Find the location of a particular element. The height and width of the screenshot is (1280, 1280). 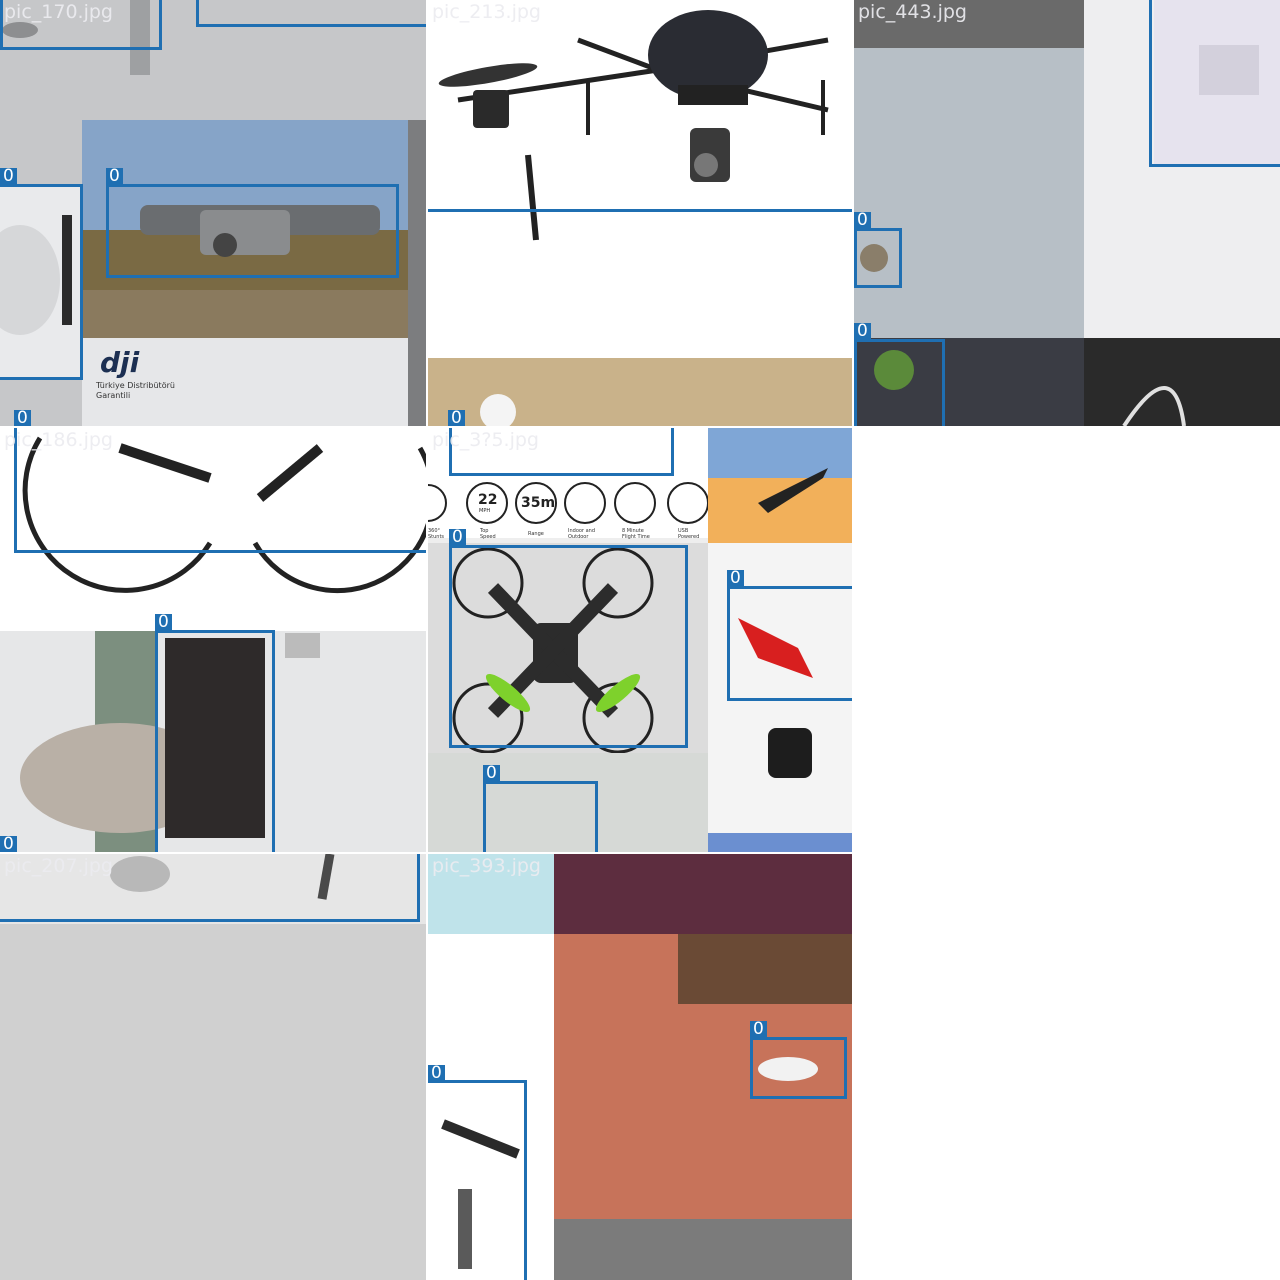

mosaic-tile: pic_186.jpg 0 0 is located at coordinates (213, 640).